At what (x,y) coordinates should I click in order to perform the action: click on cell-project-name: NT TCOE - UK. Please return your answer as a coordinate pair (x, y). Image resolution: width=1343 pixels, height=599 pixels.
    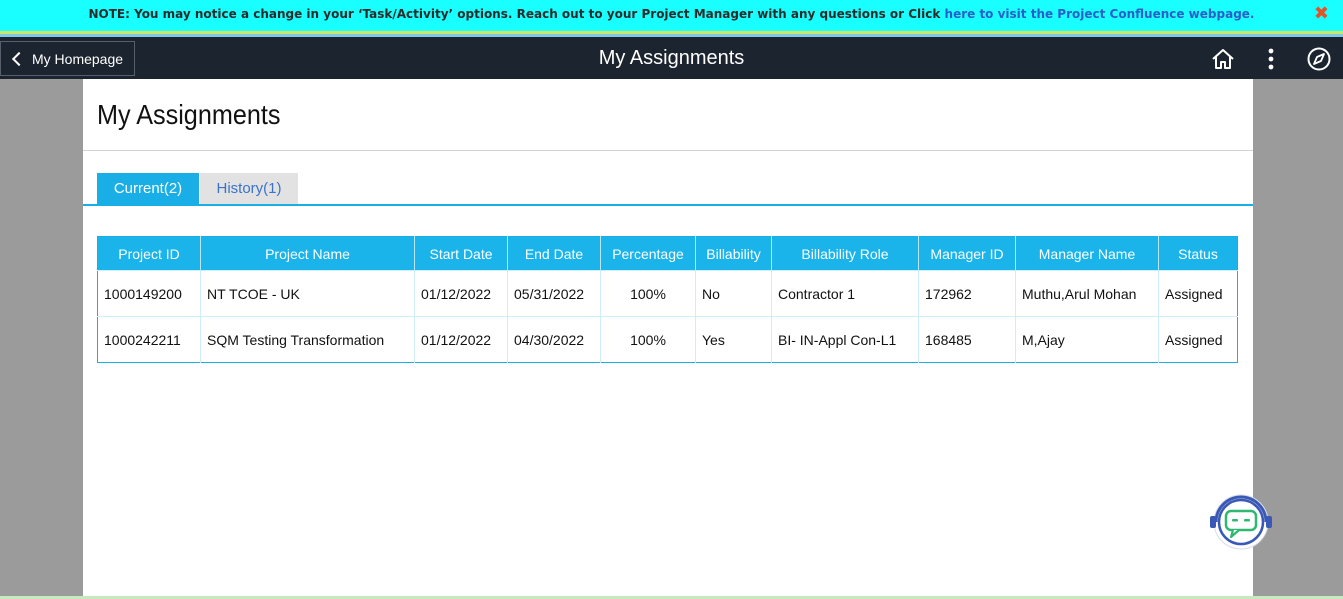
    Looking at the image, I should click on (307, 293).